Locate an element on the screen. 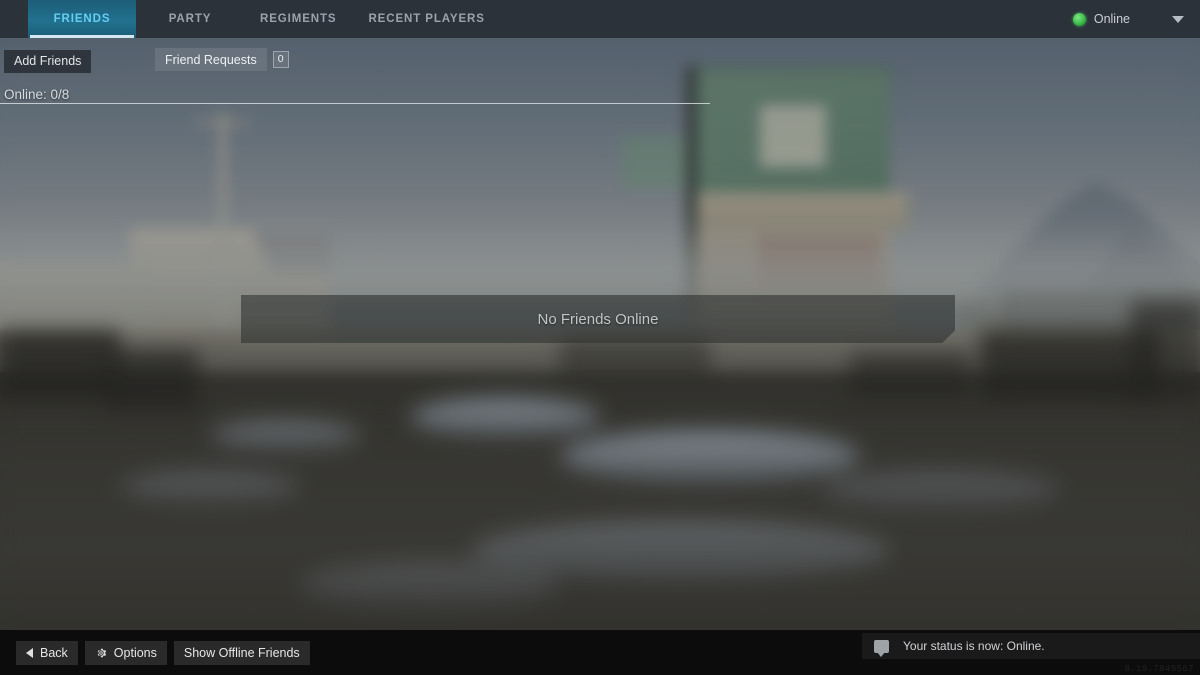 The width and height of the screenshot is (1200, 675). add-friends-button: Add Friends is located at coordinates (48, 61).